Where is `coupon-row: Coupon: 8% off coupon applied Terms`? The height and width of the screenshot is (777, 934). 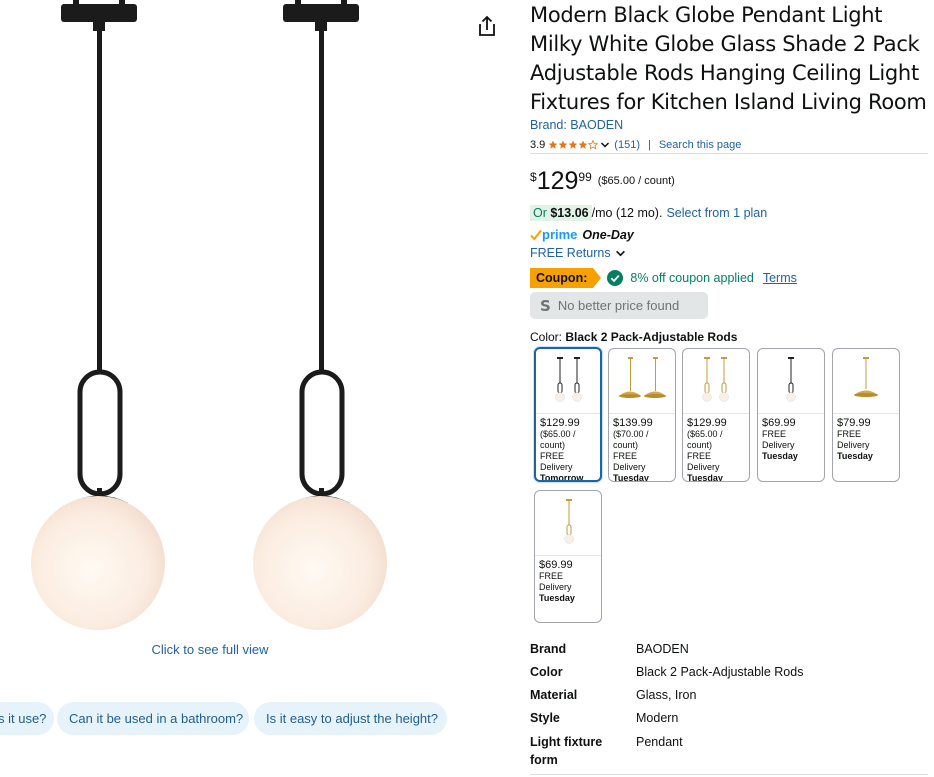
coupon-row: Coupon: 8% off coupon applied Terms is located at coordinates (663, 278).